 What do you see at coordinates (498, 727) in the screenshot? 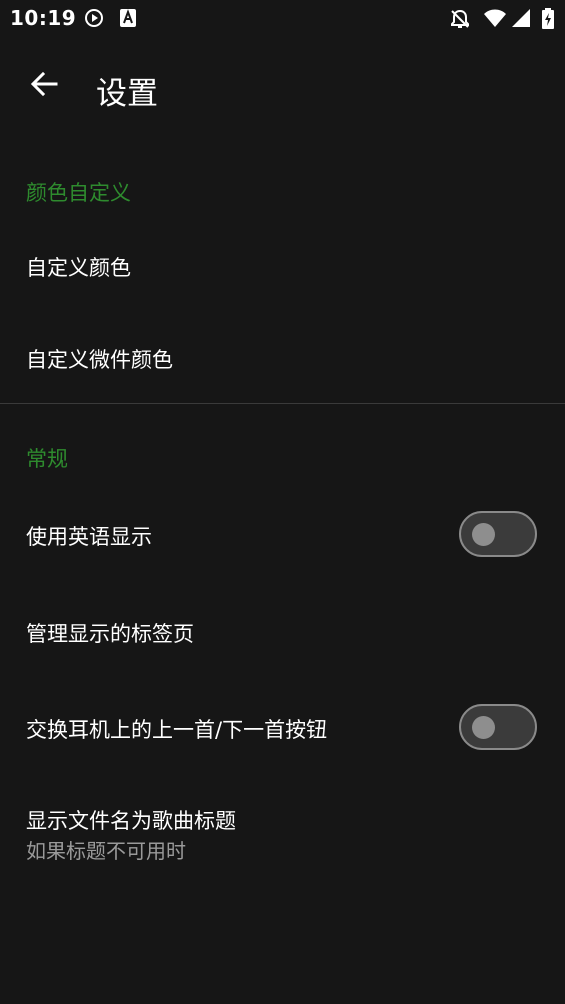
I see `swap-headset-buttons-switch` at bounding box center [498, 727].